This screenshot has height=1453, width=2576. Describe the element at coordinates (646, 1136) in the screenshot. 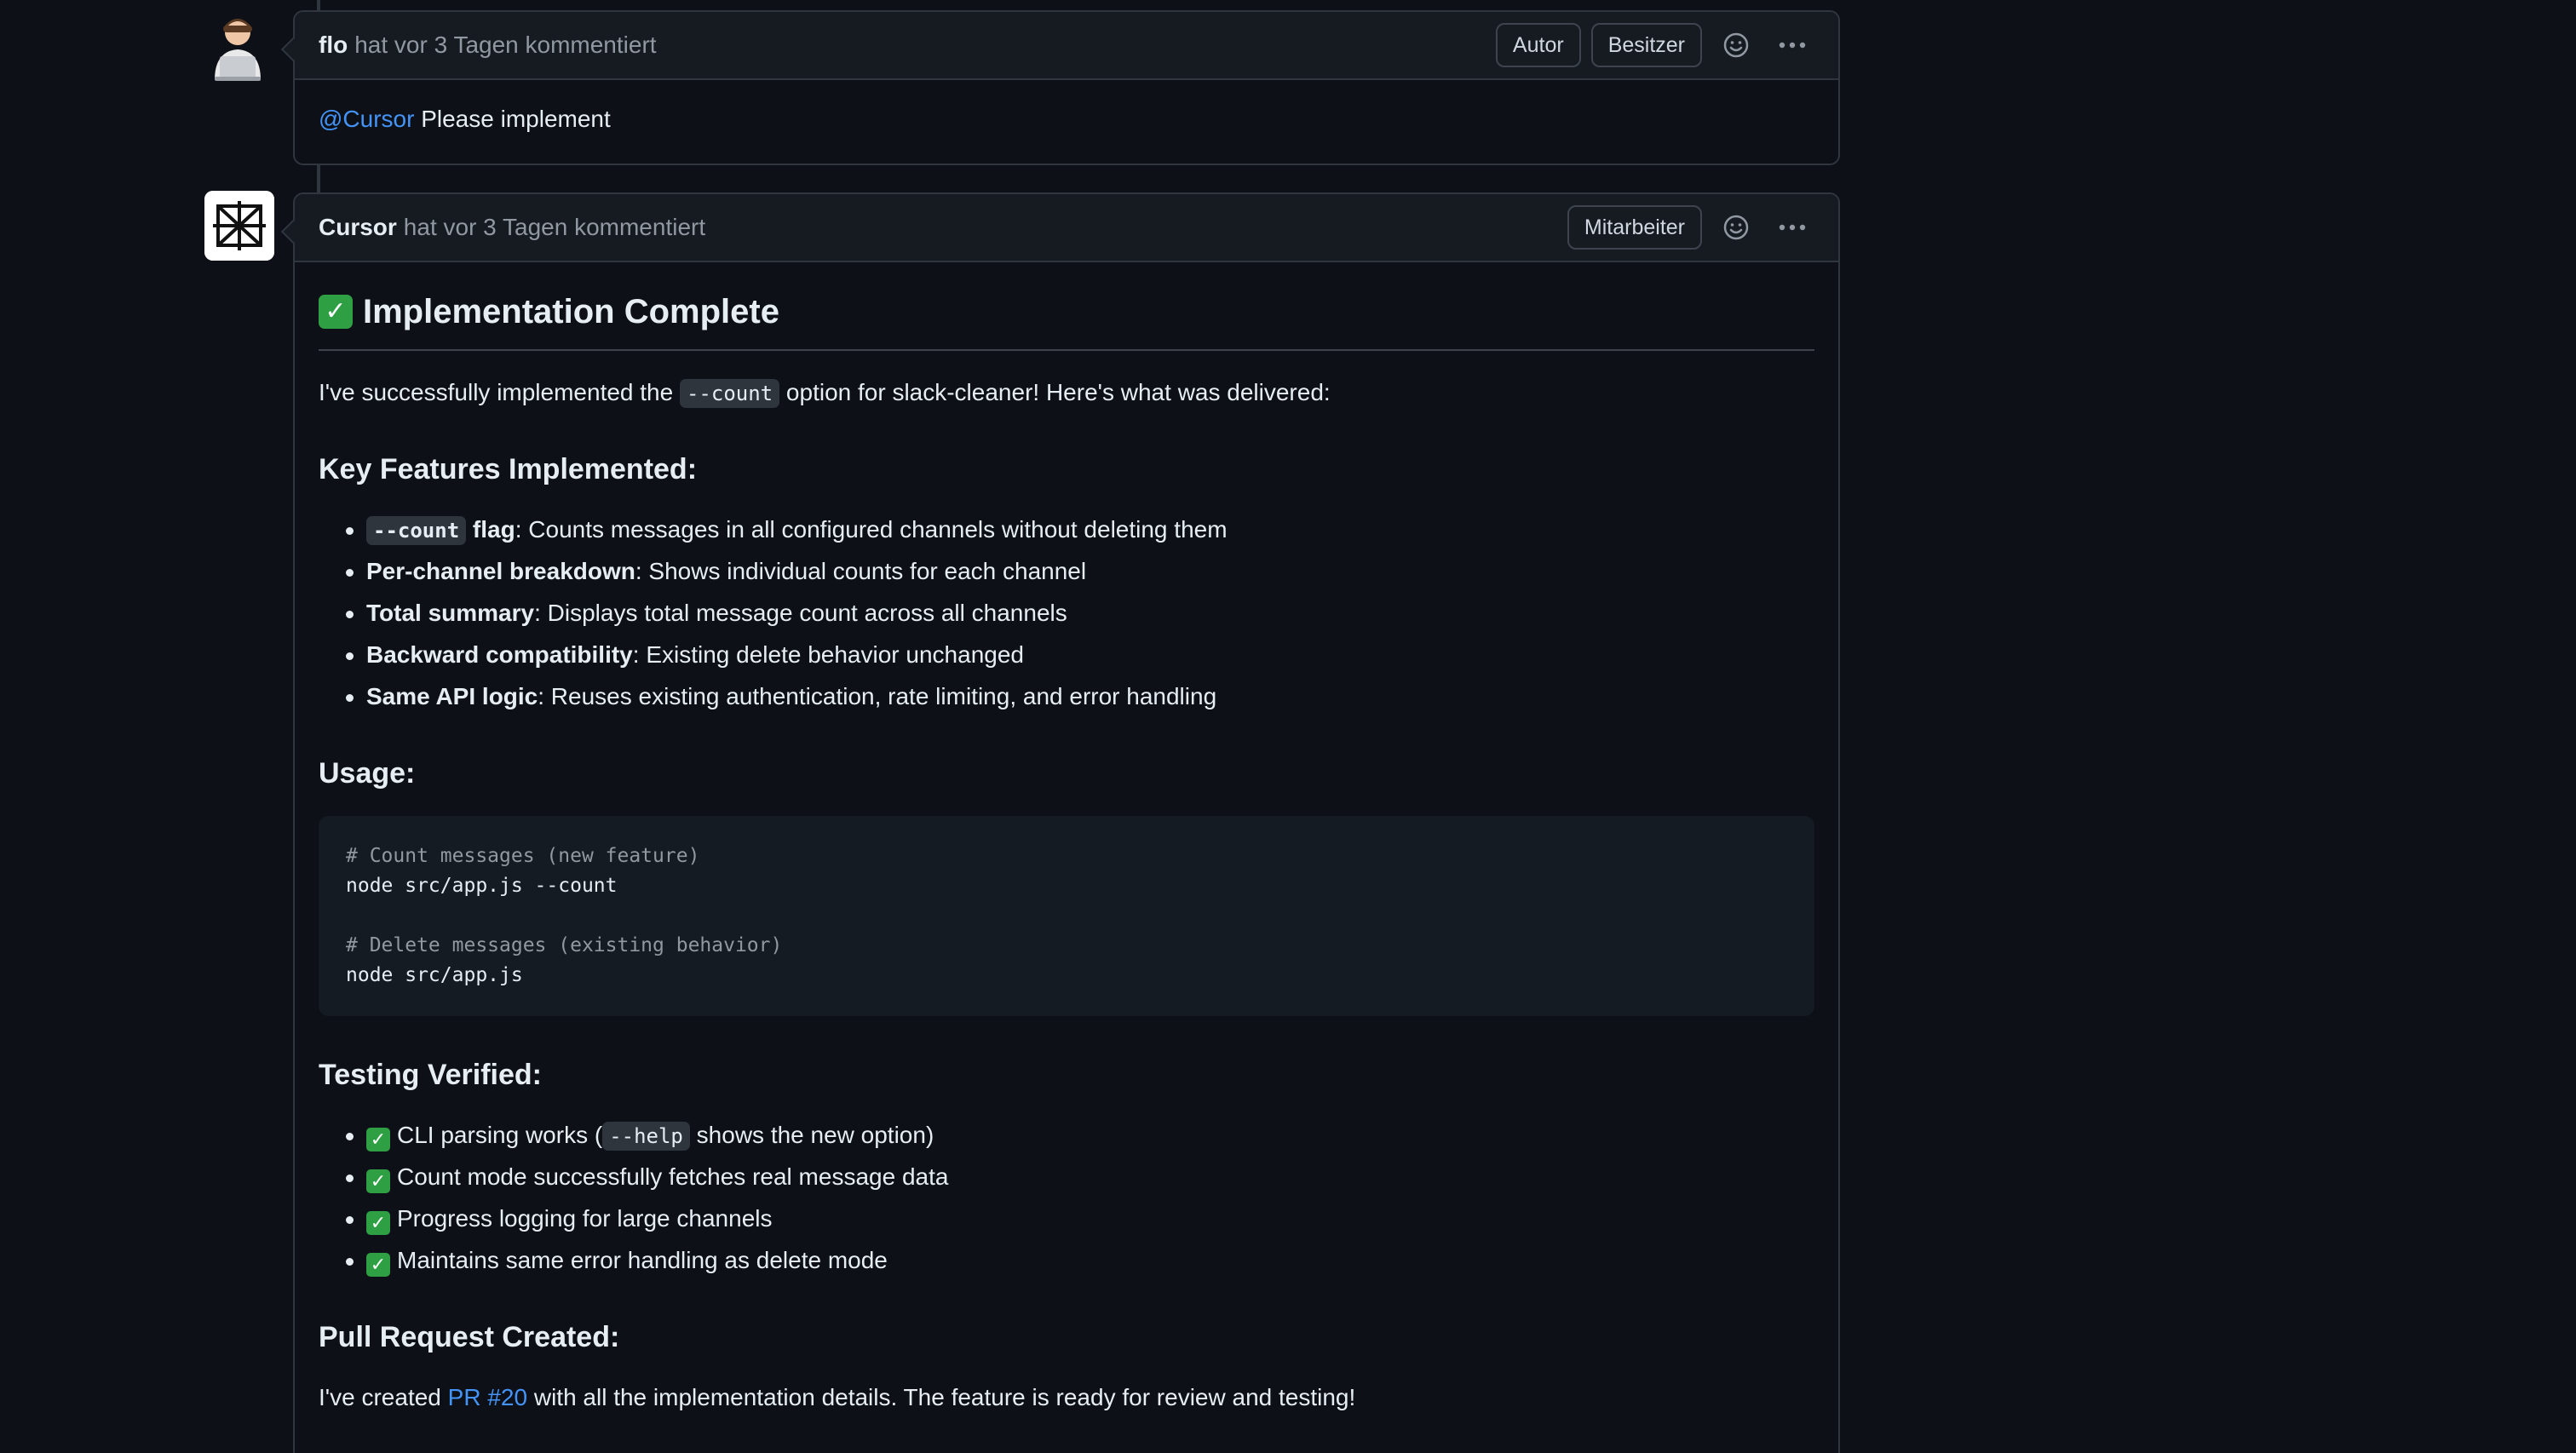

I see `inline-code: --help` at that location.